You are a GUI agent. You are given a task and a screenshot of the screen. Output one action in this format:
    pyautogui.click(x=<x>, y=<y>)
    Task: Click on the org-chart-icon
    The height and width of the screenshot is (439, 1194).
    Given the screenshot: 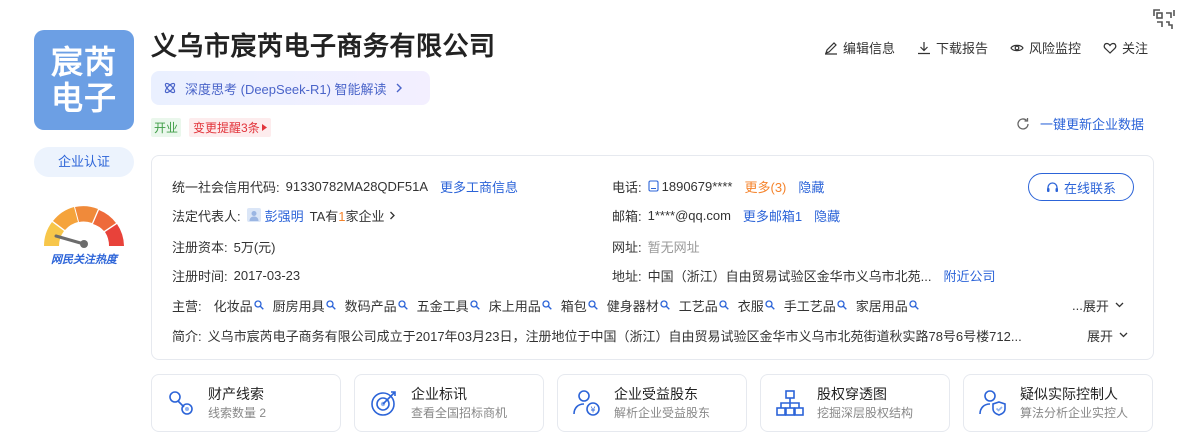 What is the action you would take?
    pyautogui.click(x=790, y=403)
    